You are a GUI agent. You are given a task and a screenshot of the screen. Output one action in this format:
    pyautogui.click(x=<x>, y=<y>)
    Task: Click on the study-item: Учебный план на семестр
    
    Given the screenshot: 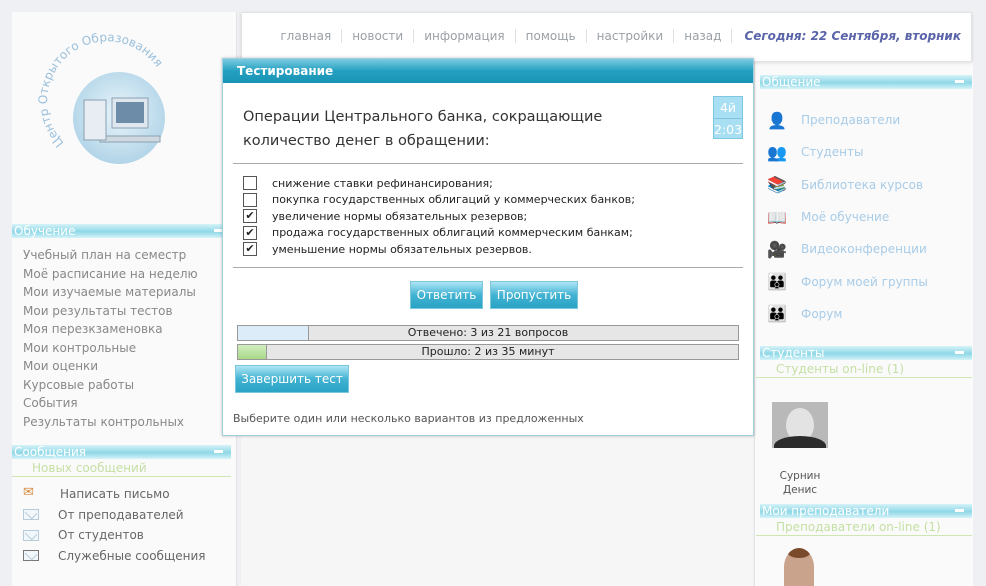 What is the action you would take?
    pyautogui.click(x=110, y=255)
    